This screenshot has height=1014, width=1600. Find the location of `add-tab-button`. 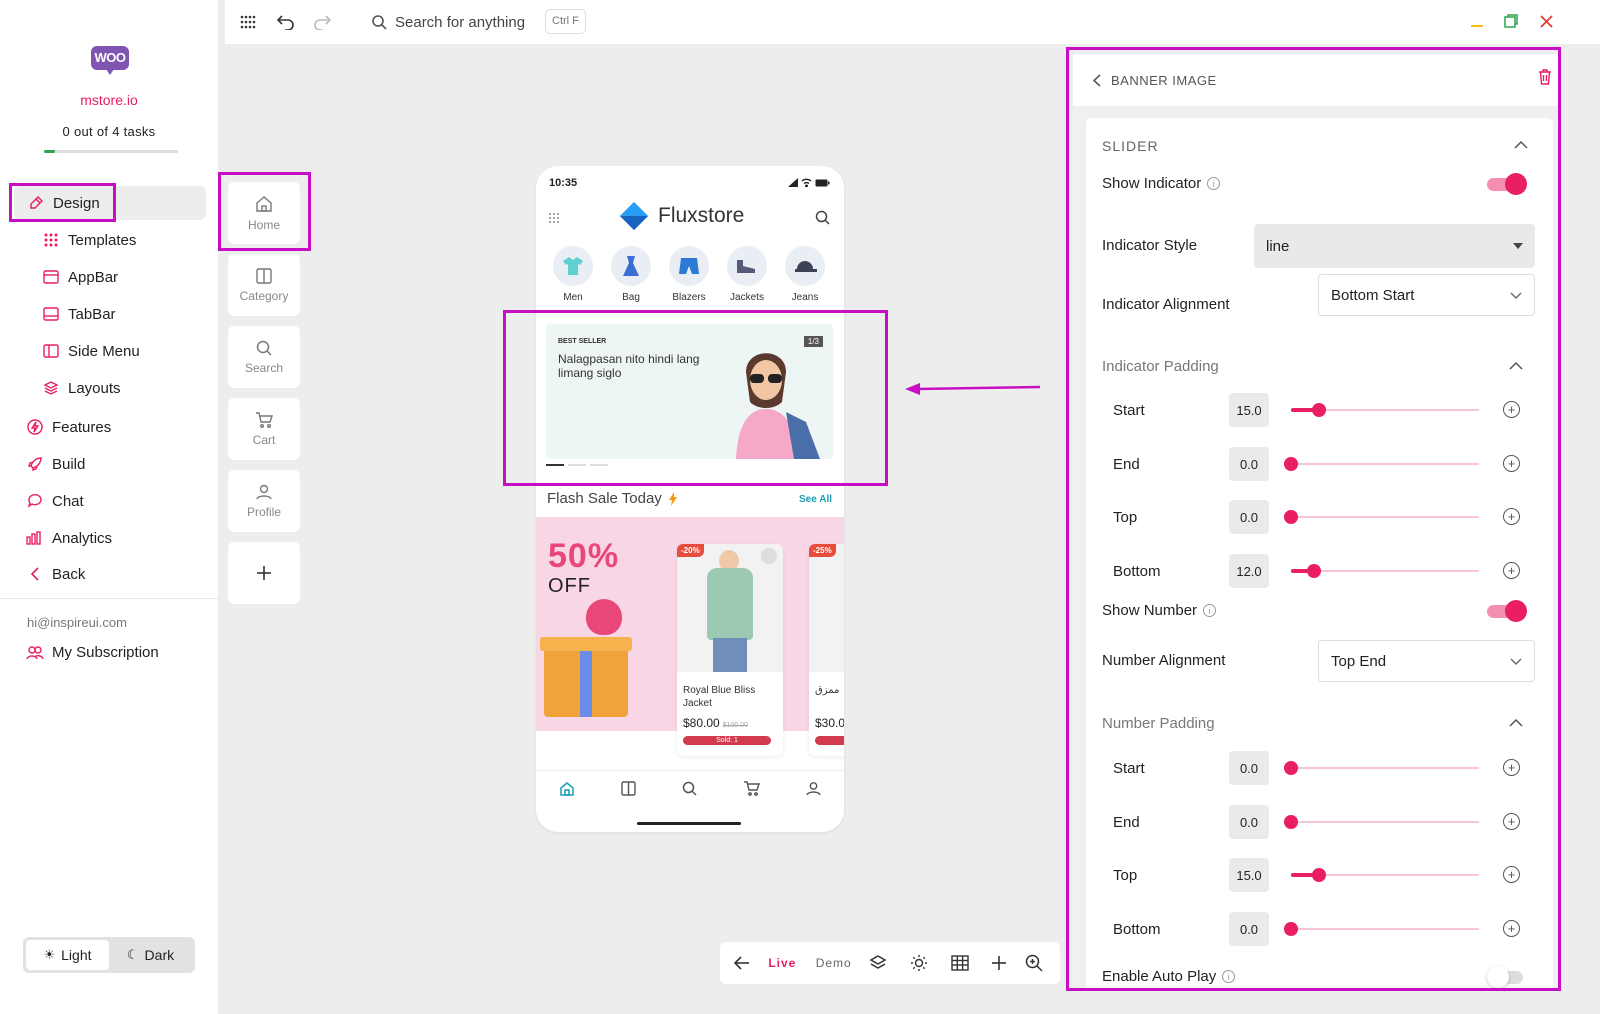

add-tab-button is located at coordinates (264, 573).